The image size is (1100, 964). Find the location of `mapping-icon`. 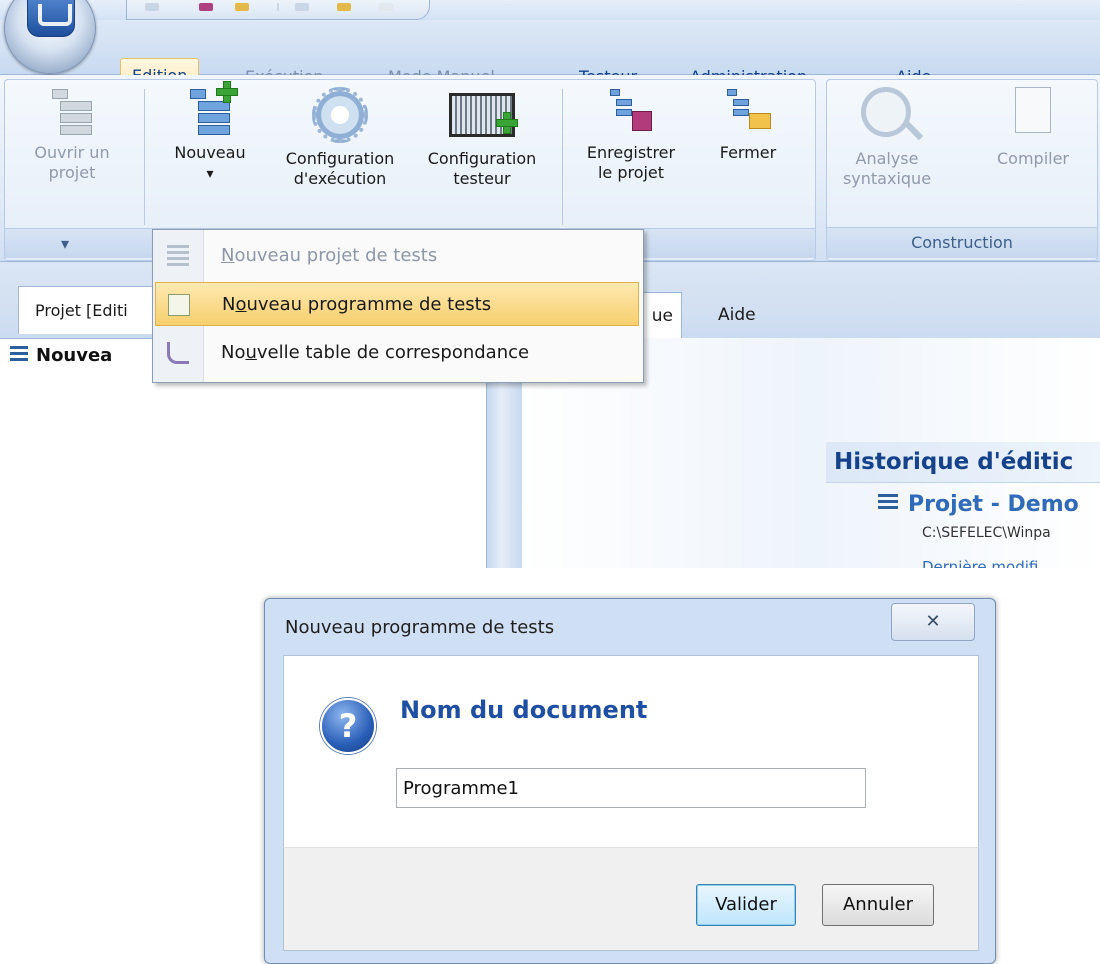

mapping-icon is located at coordinates (178, 353).